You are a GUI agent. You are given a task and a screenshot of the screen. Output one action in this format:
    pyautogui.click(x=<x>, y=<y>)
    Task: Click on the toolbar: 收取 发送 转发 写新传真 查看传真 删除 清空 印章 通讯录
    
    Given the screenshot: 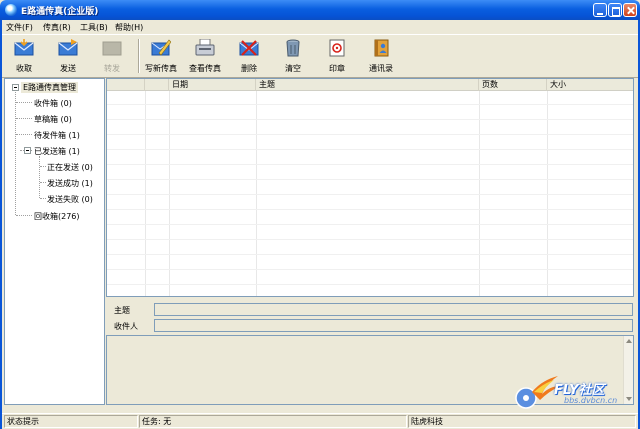 What is the action you would take?
    pyautogui.click(x=320, y=56)
    